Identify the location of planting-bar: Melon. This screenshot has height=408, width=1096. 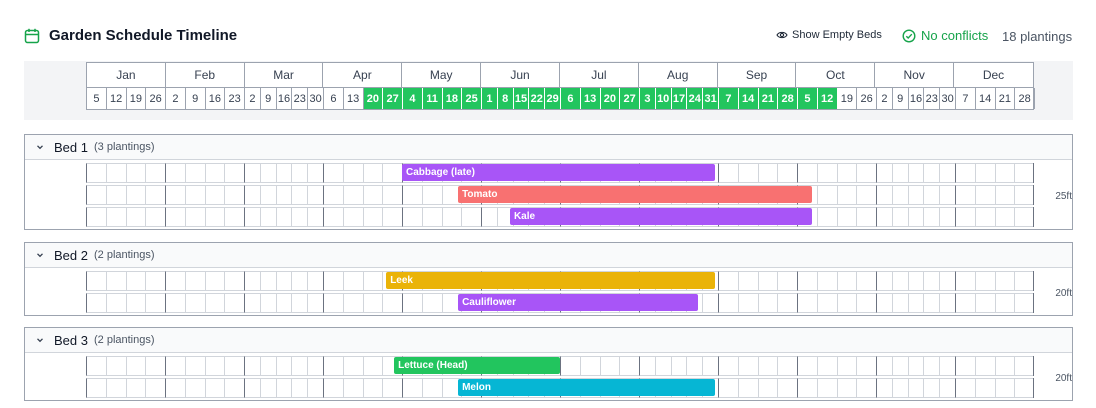
(587, 387).